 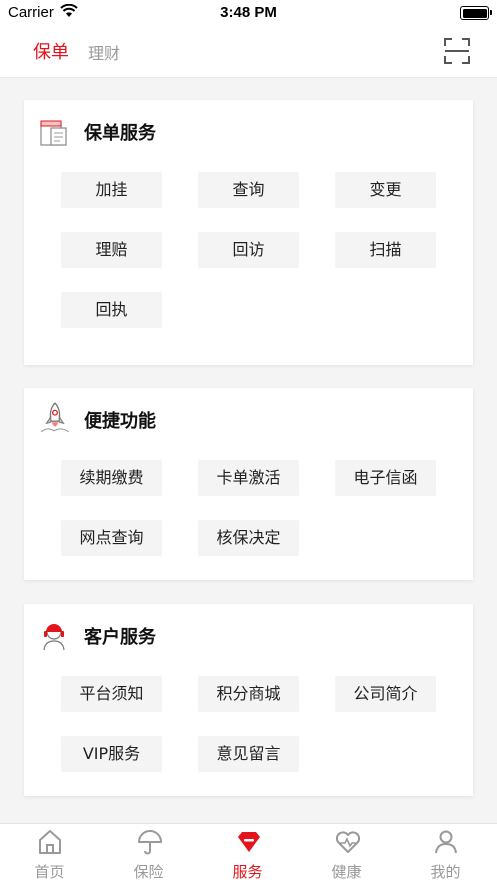 What do you see at coordinates (49, 872) in the screenshot?
I see `tab-label: 首页` at bounding box center [49, 872].